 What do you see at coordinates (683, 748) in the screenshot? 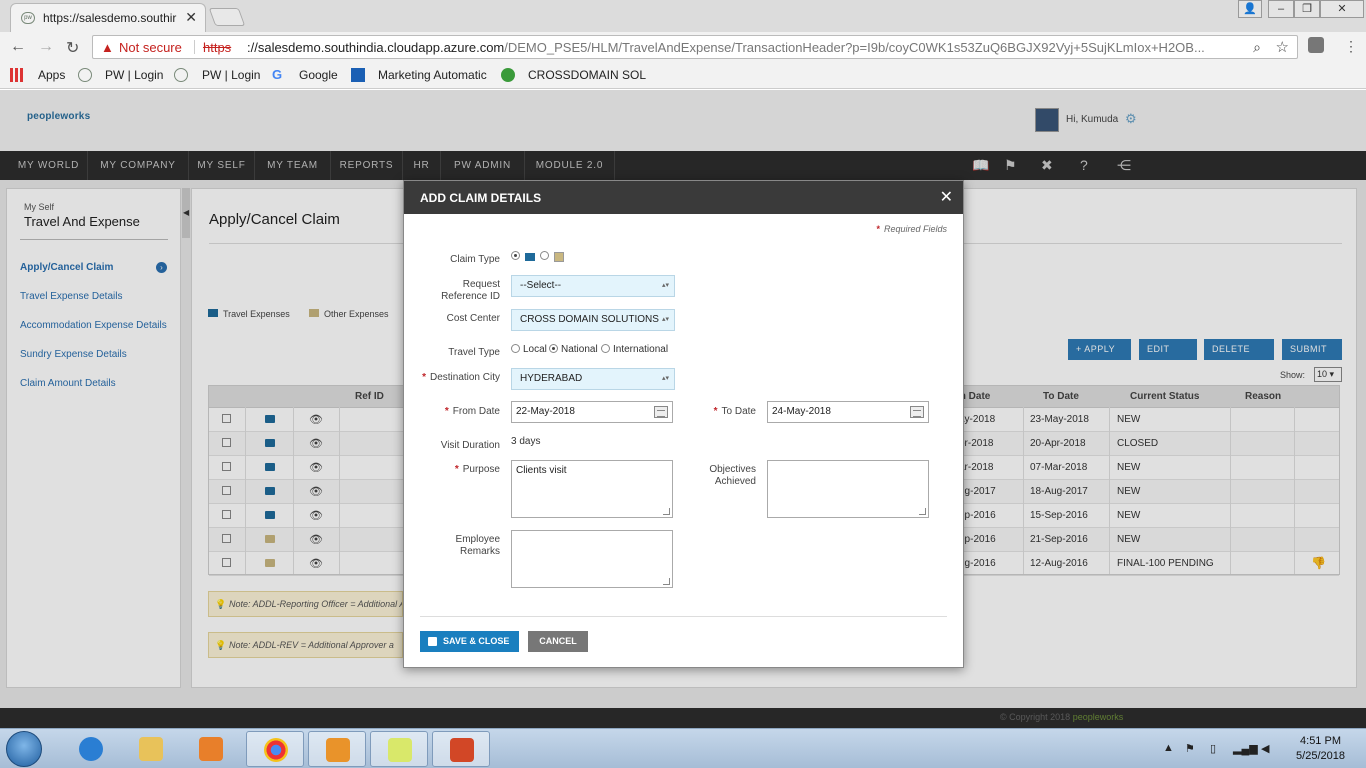
I see `windows-taskbar: ▲ ⚑ ▯ ▂▄▆ ◀ 4:51 PM 5/25/2018` at bounding box center [683, 748].